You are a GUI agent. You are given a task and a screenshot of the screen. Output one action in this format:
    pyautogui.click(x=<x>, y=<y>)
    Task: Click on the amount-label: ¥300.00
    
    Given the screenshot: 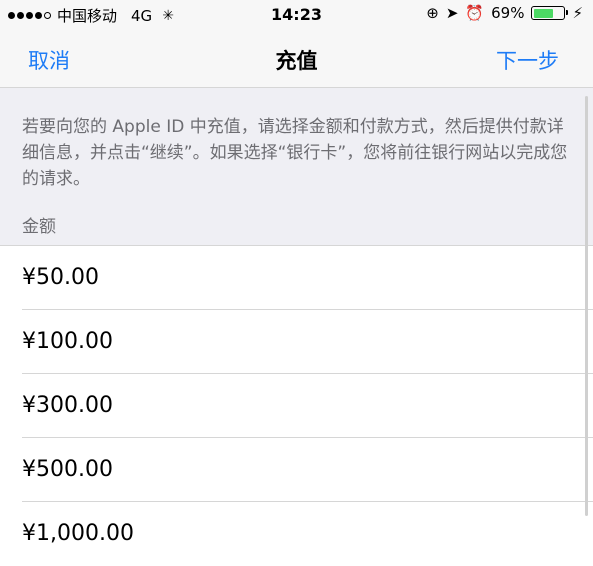 What is the action you would take?
    pyautogui.click(x=67, y=405)
    